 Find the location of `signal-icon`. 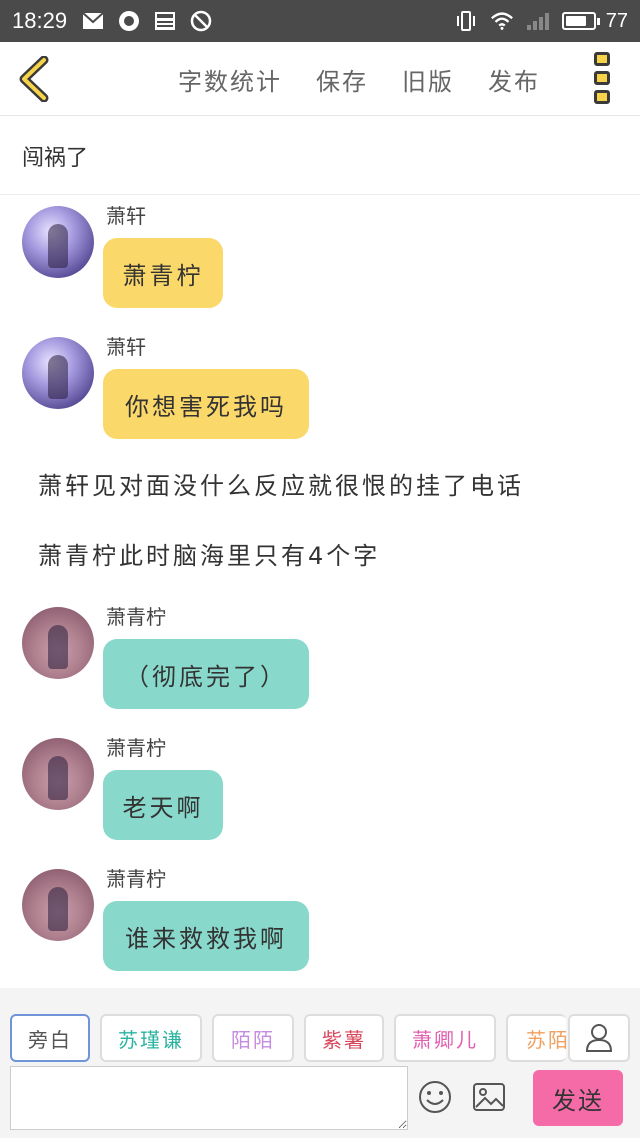

signal-icon is located at coordinates (538, 21).